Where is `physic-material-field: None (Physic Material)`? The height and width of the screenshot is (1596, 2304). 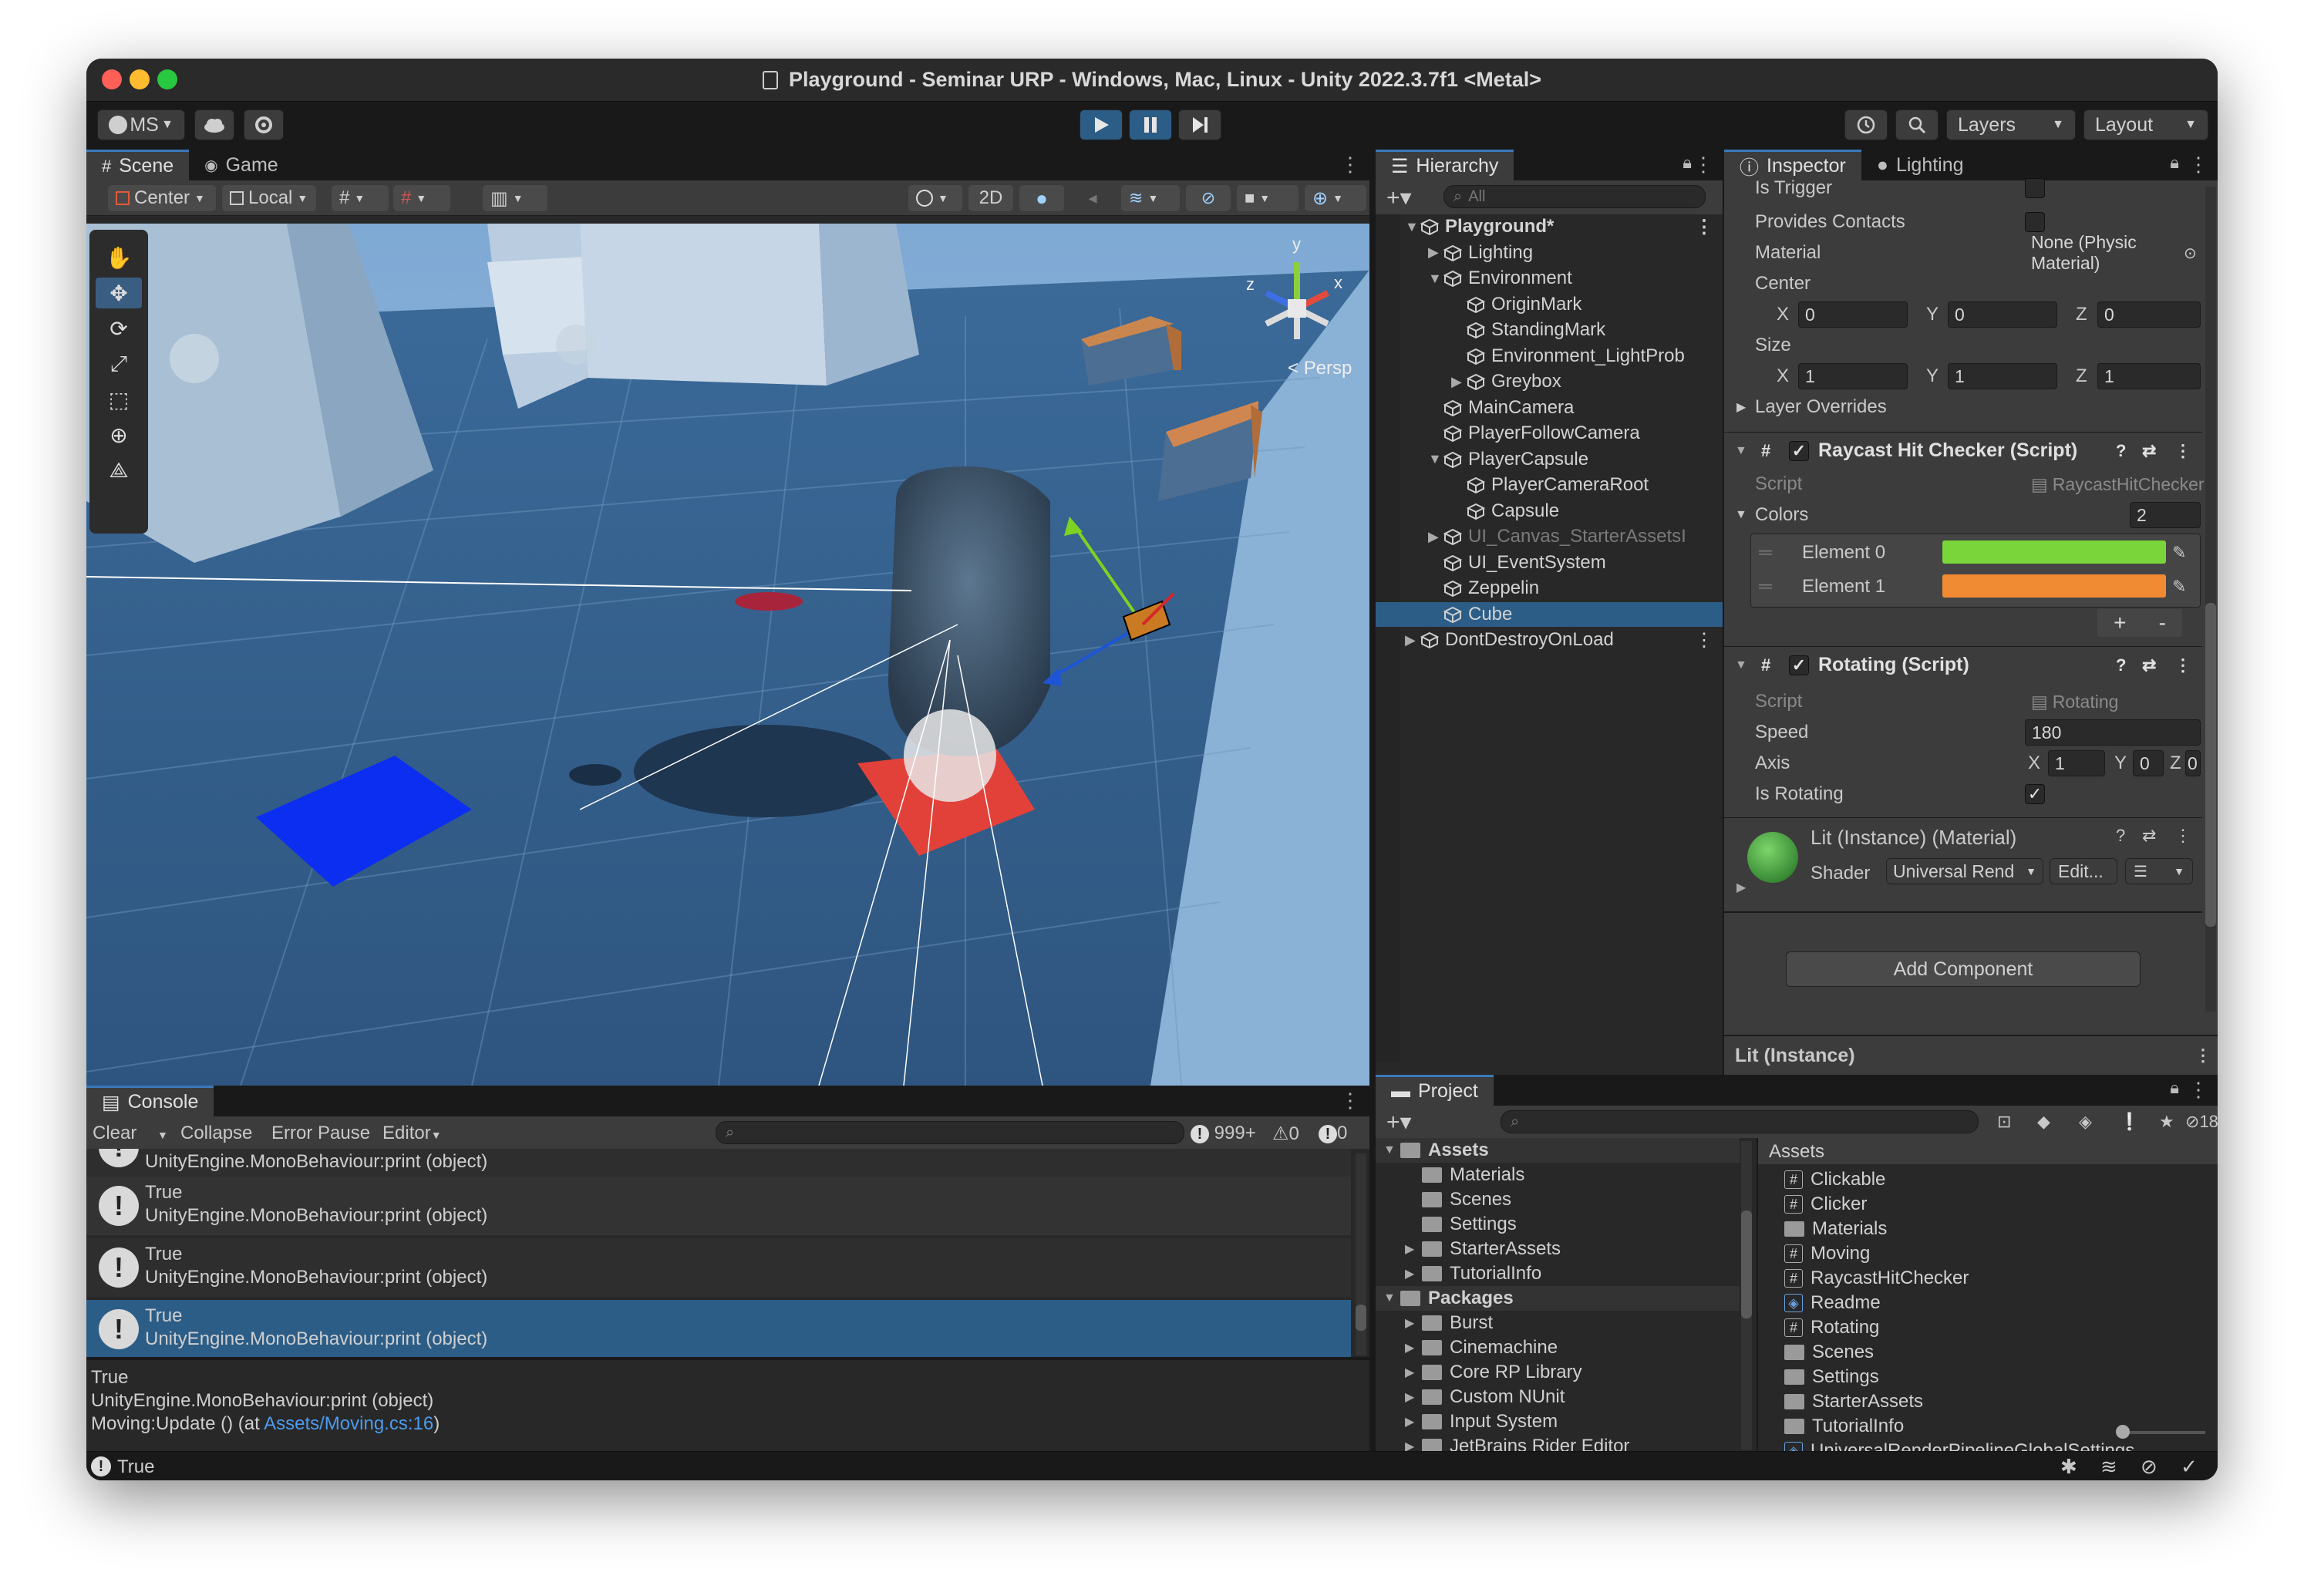
physic-material-field: None (Physic Material) is located at coordinates (2113, 253).